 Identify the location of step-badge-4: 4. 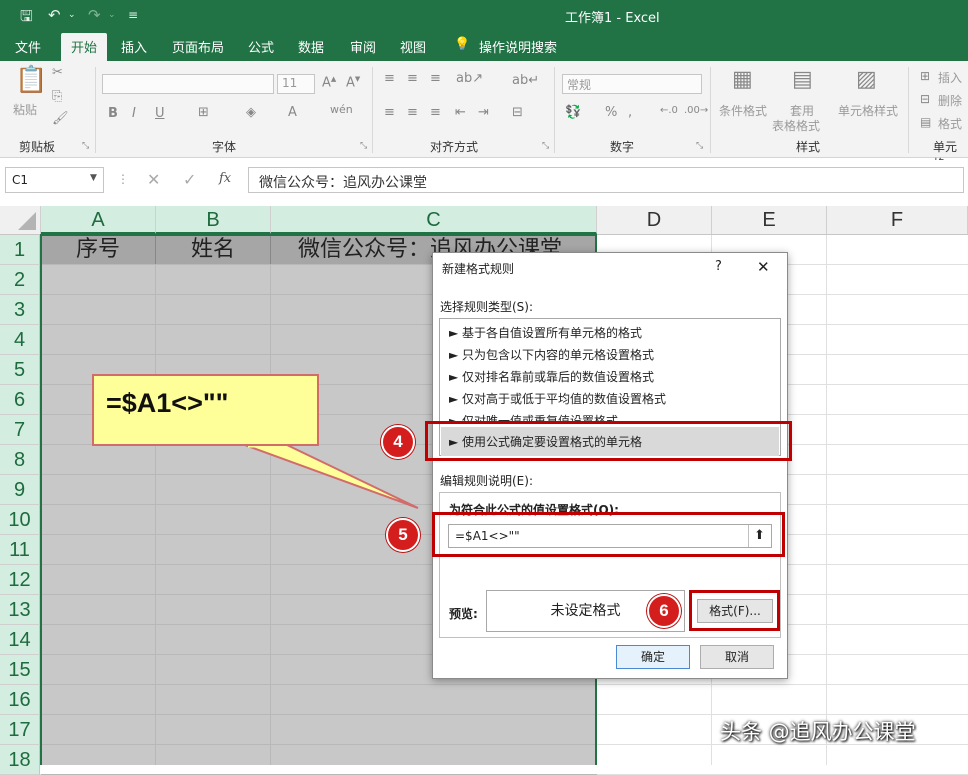
(398, 442).